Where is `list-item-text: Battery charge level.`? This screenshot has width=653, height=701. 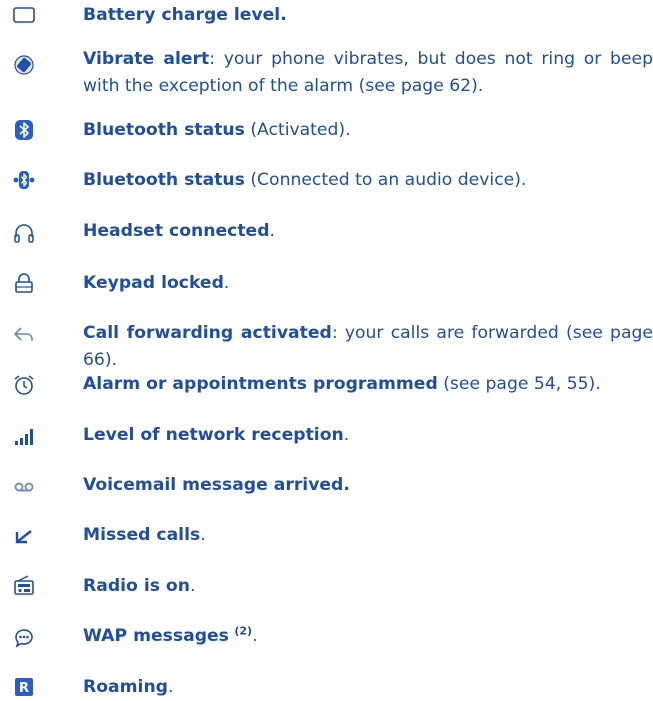
list-item-text: Battery charge level. is located at coordinates (185, 15).